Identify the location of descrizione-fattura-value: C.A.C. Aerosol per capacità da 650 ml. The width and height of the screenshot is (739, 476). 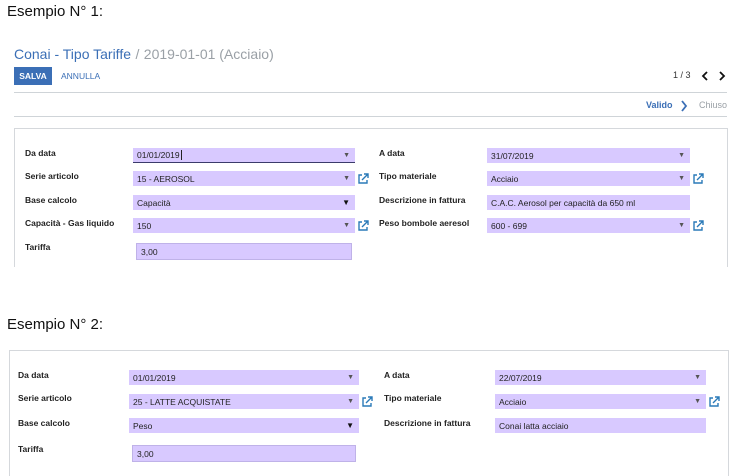
(563, 202).